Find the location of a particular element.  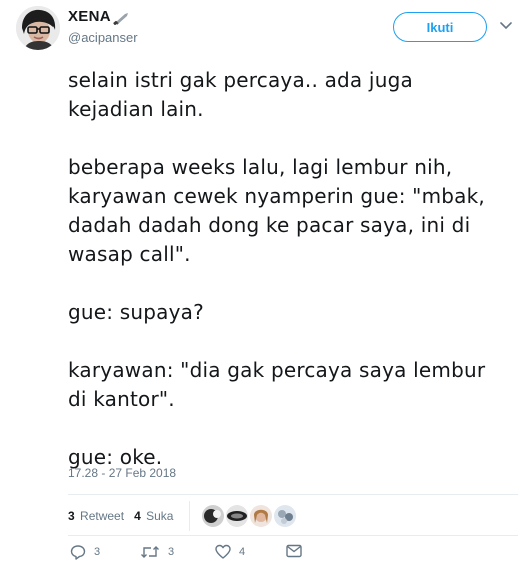

author-avatar is located at coordinates (38, 28).